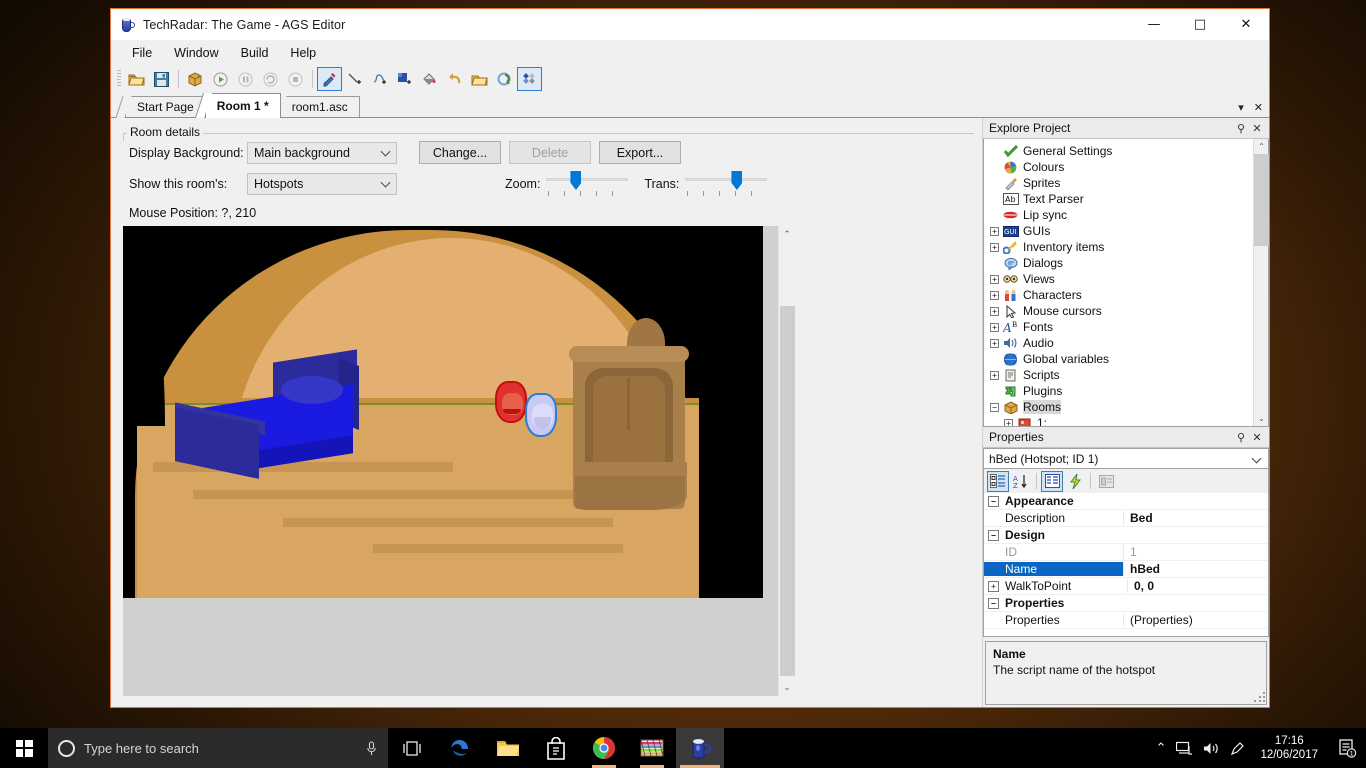 This screenshot has width=1366, height=768. Describe the element at coordinates (1126, 535) in the screenshot. I see `property-category-design: − Design` at that location.